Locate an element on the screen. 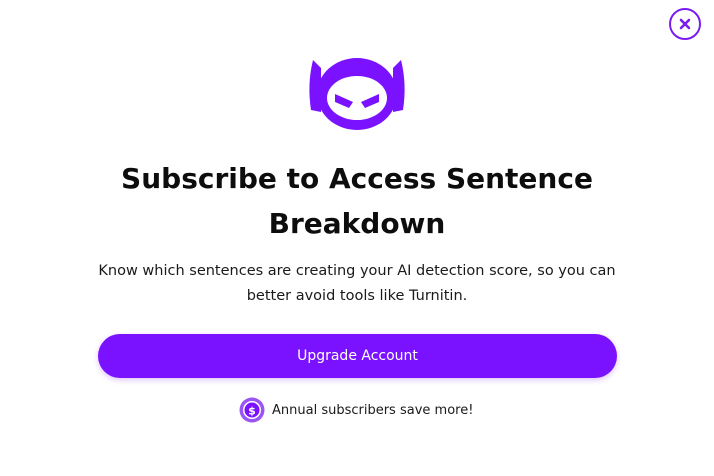 Image resolution: width=714 pixels, height=476 pixels. close-icon is located at coordinates (685, 24).